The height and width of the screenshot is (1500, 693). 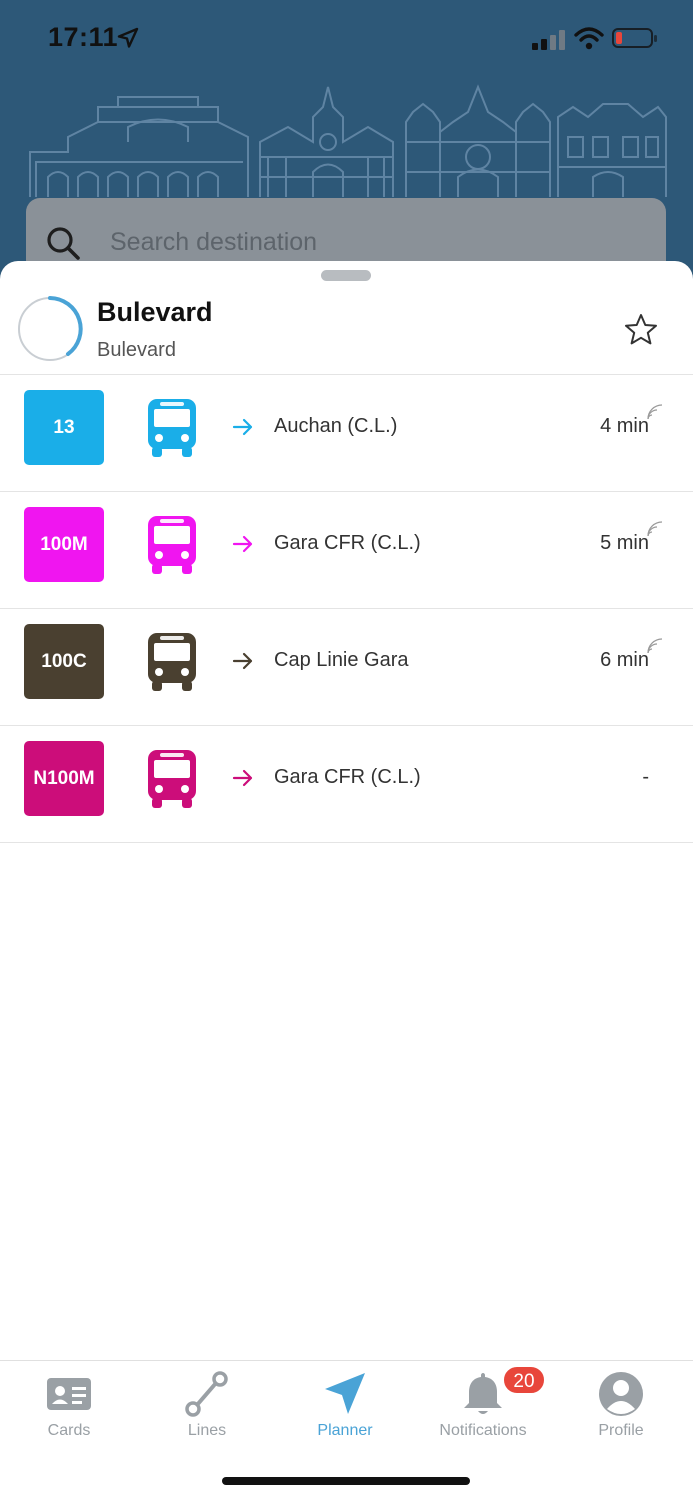 What do you see at coordinates (64, 427) in the screenshot?
I see `line-number-badge: 13` at bounding box center [64, 427].